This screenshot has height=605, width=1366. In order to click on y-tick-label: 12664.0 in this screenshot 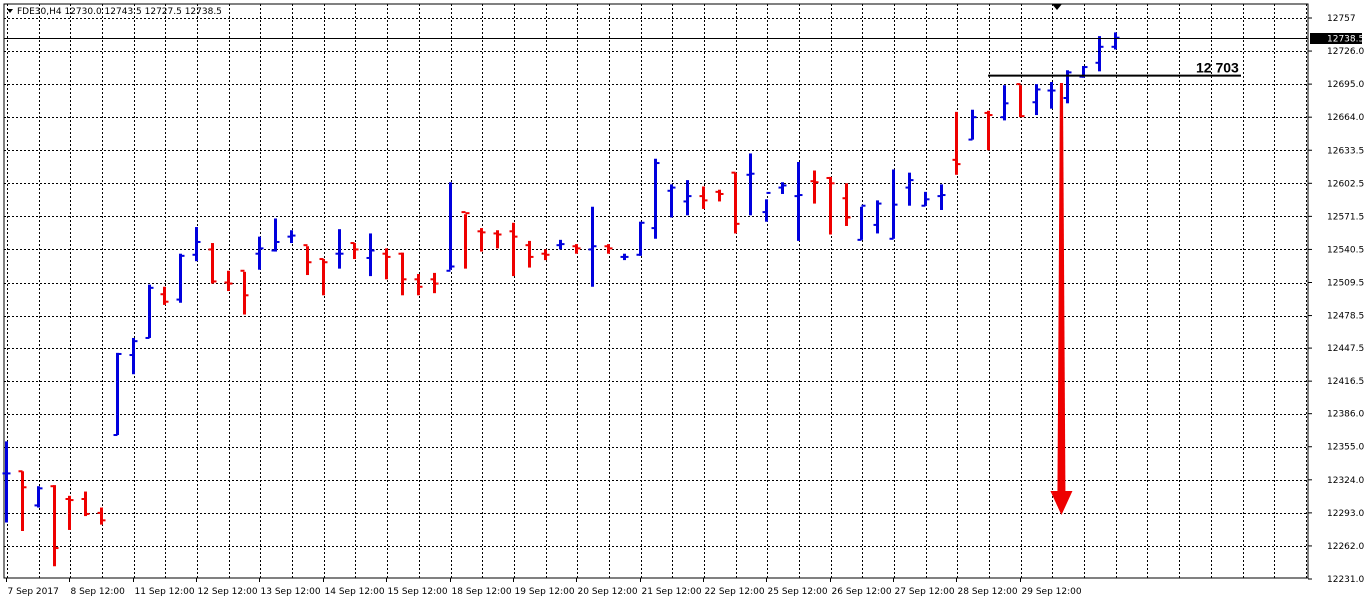, I will do `click(1345, 118)`.